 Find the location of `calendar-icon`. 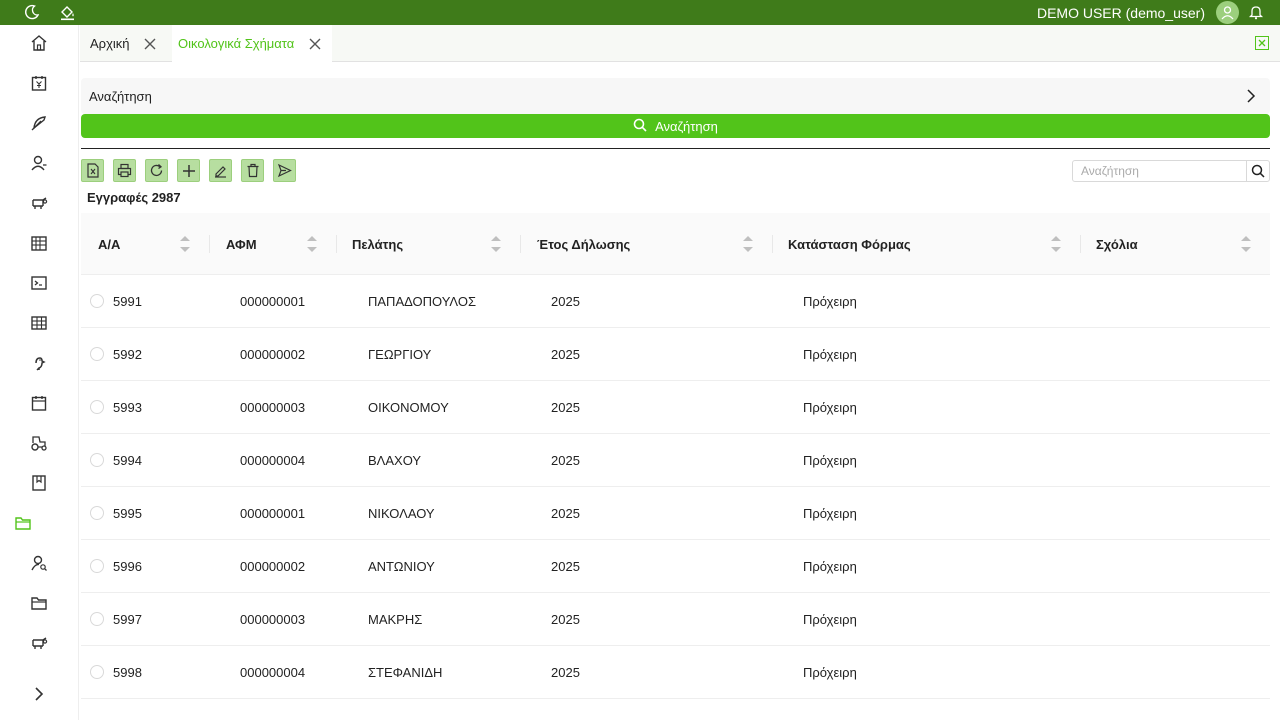

calendar-icon is located at coordinates (39, 403).